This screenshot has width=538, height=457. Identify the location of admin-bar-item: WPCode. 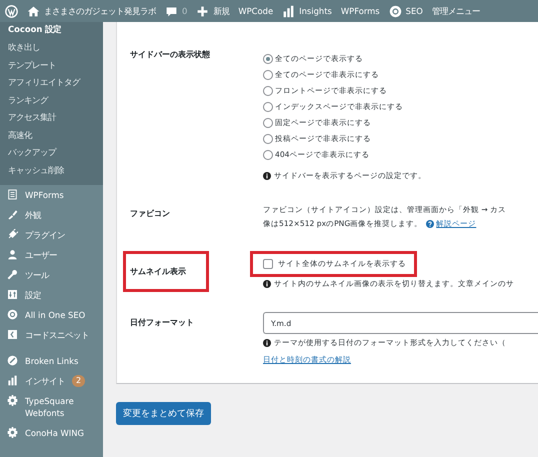
(256, 11).